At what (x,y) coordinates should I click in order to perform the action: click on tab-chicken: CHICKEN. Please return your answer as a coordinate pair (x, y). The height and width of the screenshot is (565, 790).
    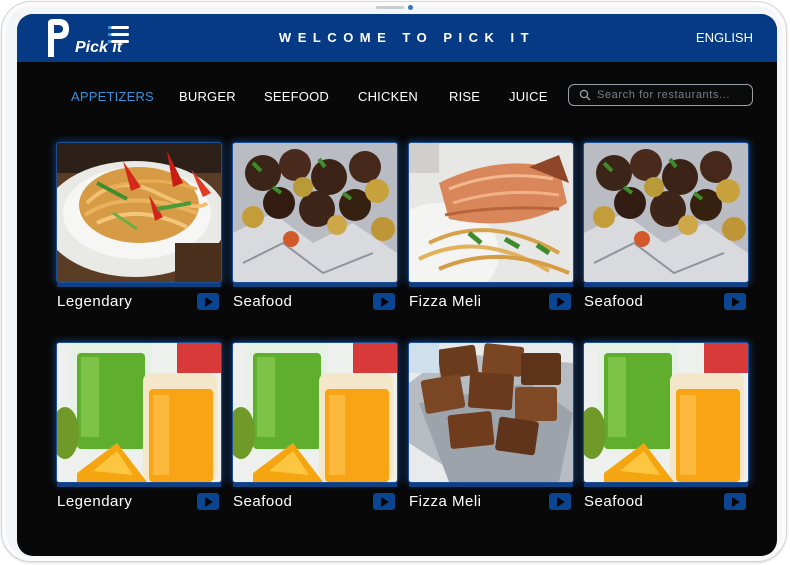
    Looking at the image, I should click on (388, 96).